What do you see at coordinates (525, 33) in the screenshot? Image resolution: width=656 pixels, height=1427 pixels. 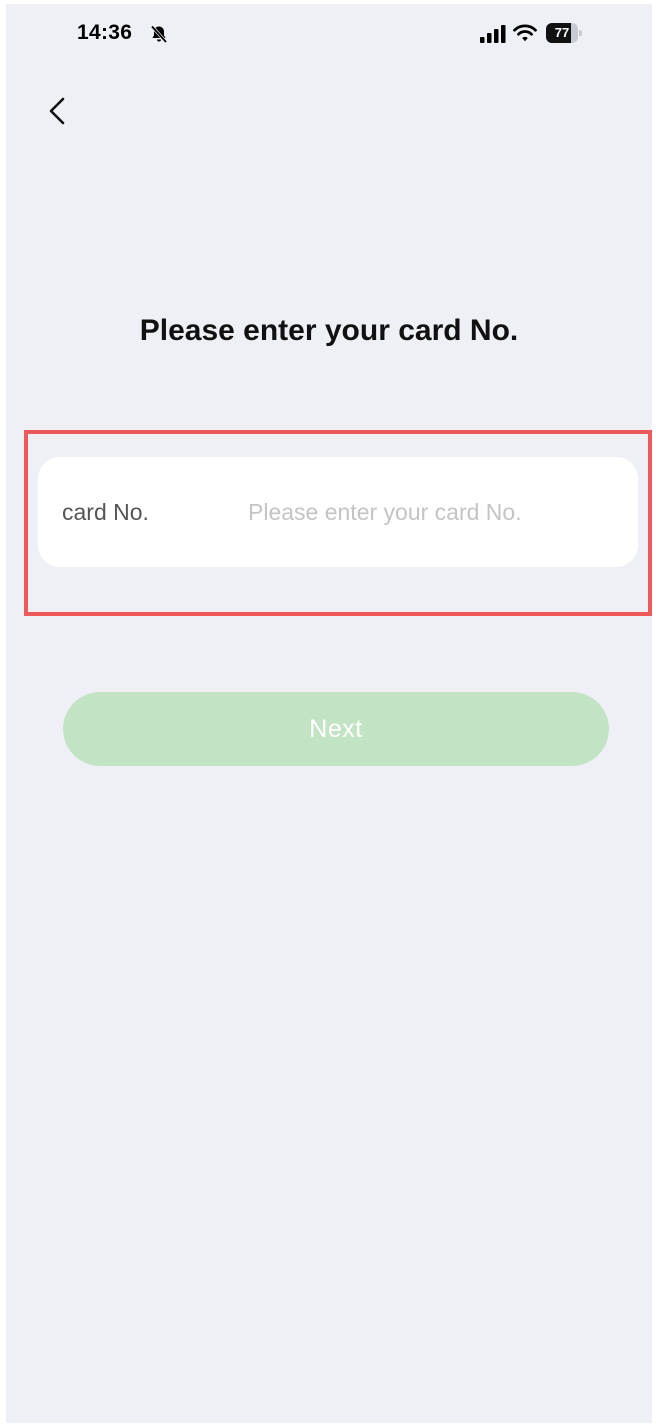 I see `wifi-icon` at bounding box center [525, 33].